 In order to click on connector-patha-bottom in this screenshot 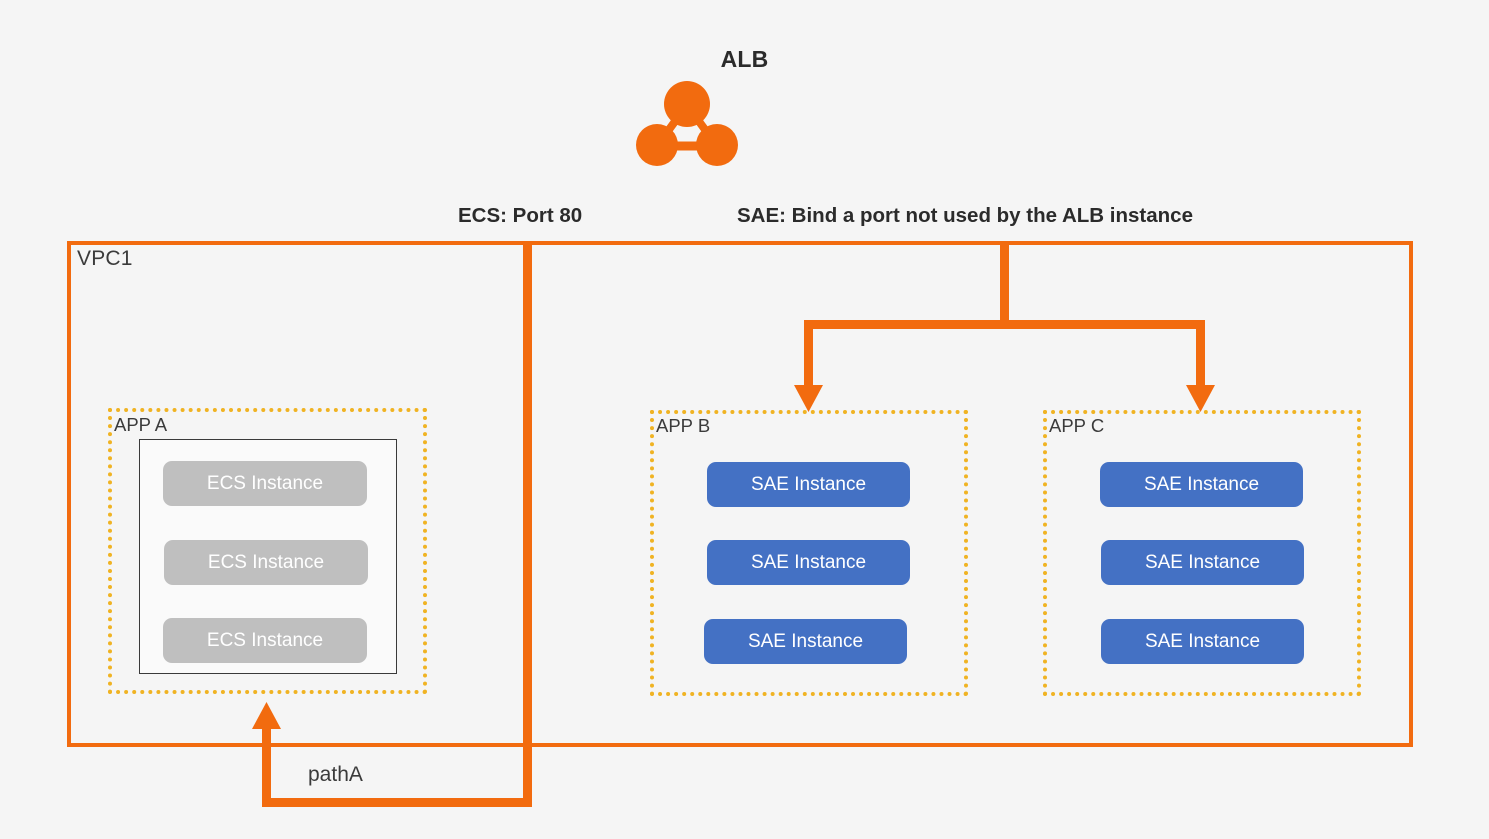, I will do `click(395, 802)`.